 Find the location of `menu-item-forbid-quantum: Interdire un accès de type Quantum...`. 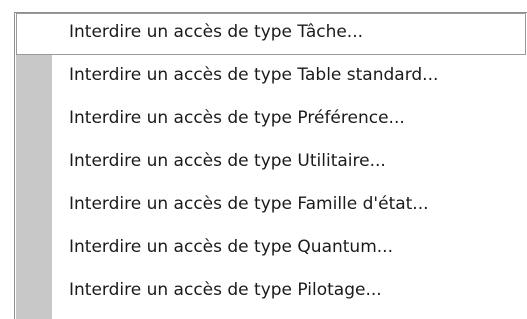

menu-item-forbid-quantum: Interdire un accès de type Quantum... is located at coordinates (271, 249).